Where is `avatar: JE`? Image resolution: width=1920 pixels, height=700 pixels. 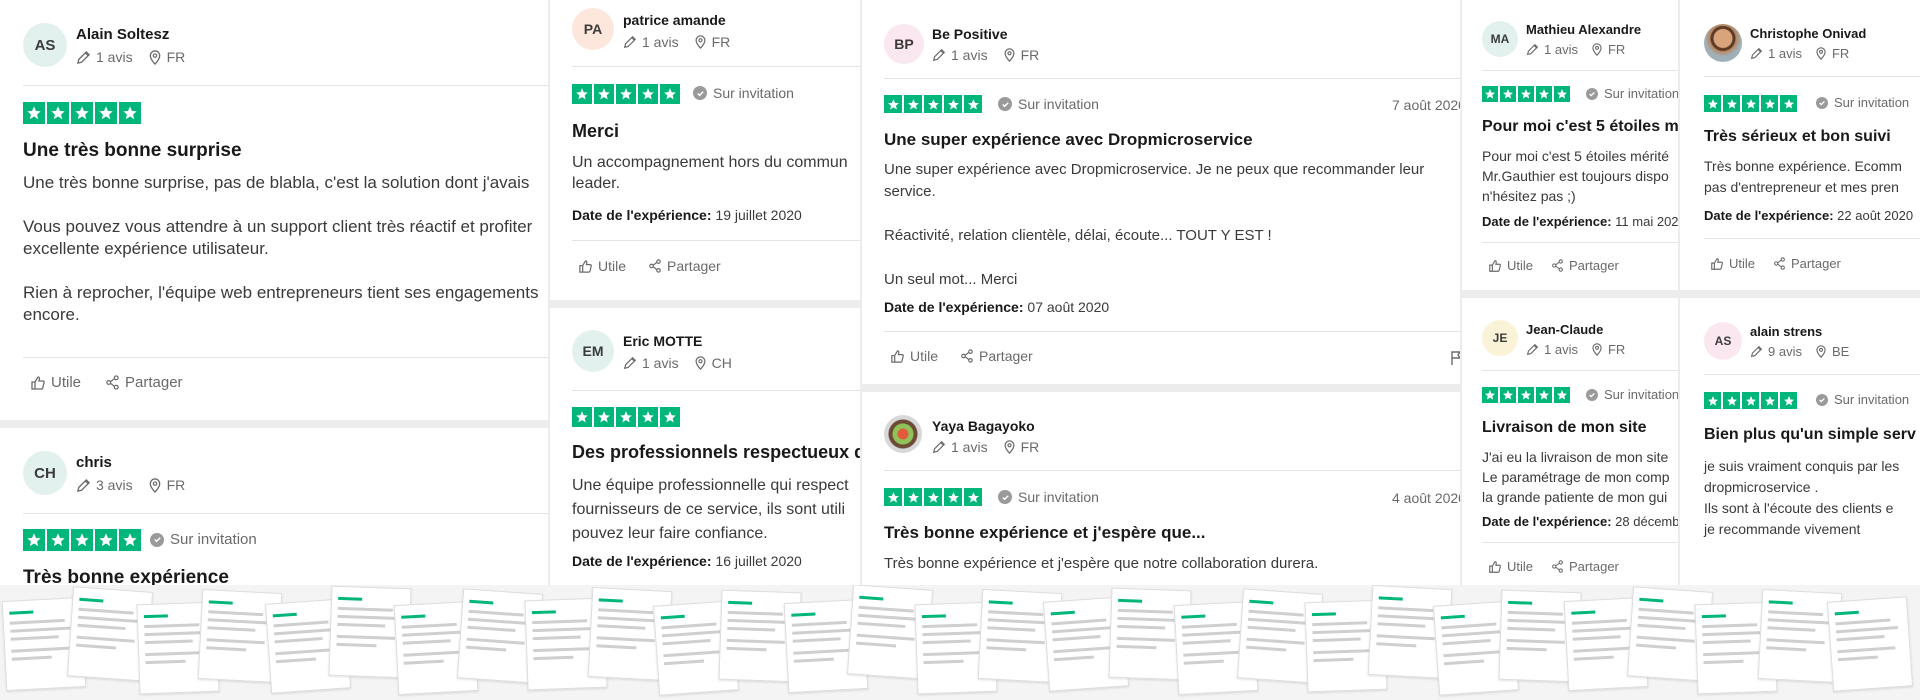 avatar: JE is located at coordinates (1500, 338).